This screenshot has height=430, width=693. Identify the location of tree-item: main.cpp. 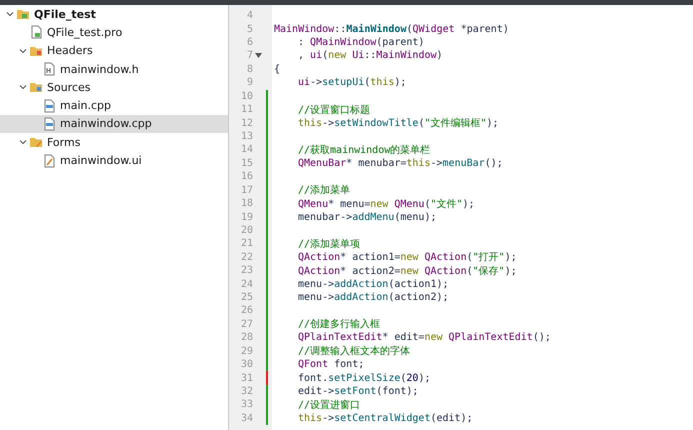
(114, 105).